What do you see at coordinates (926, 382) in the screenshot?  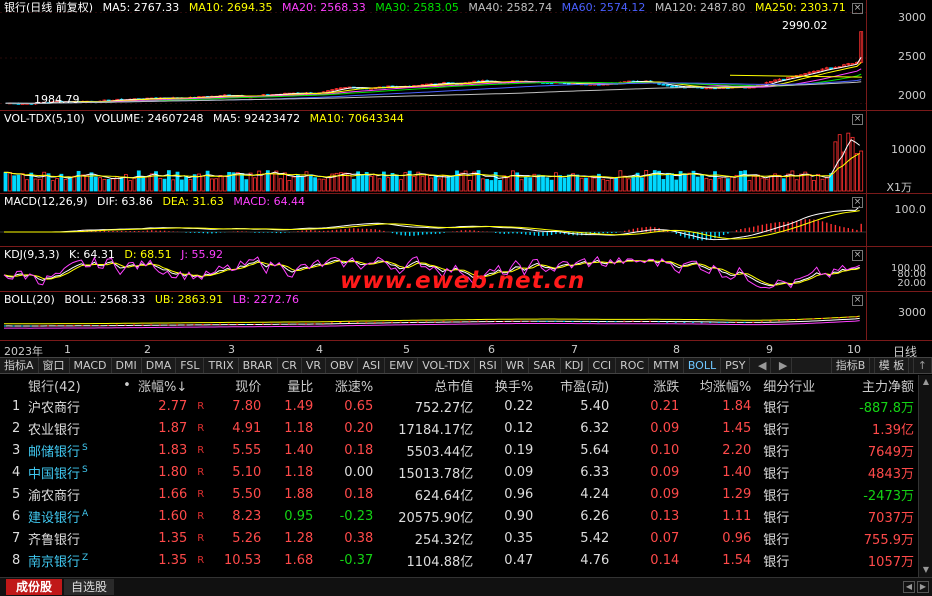 I see `scroll-up-icon: ▲` at bounding box center [926, 382].